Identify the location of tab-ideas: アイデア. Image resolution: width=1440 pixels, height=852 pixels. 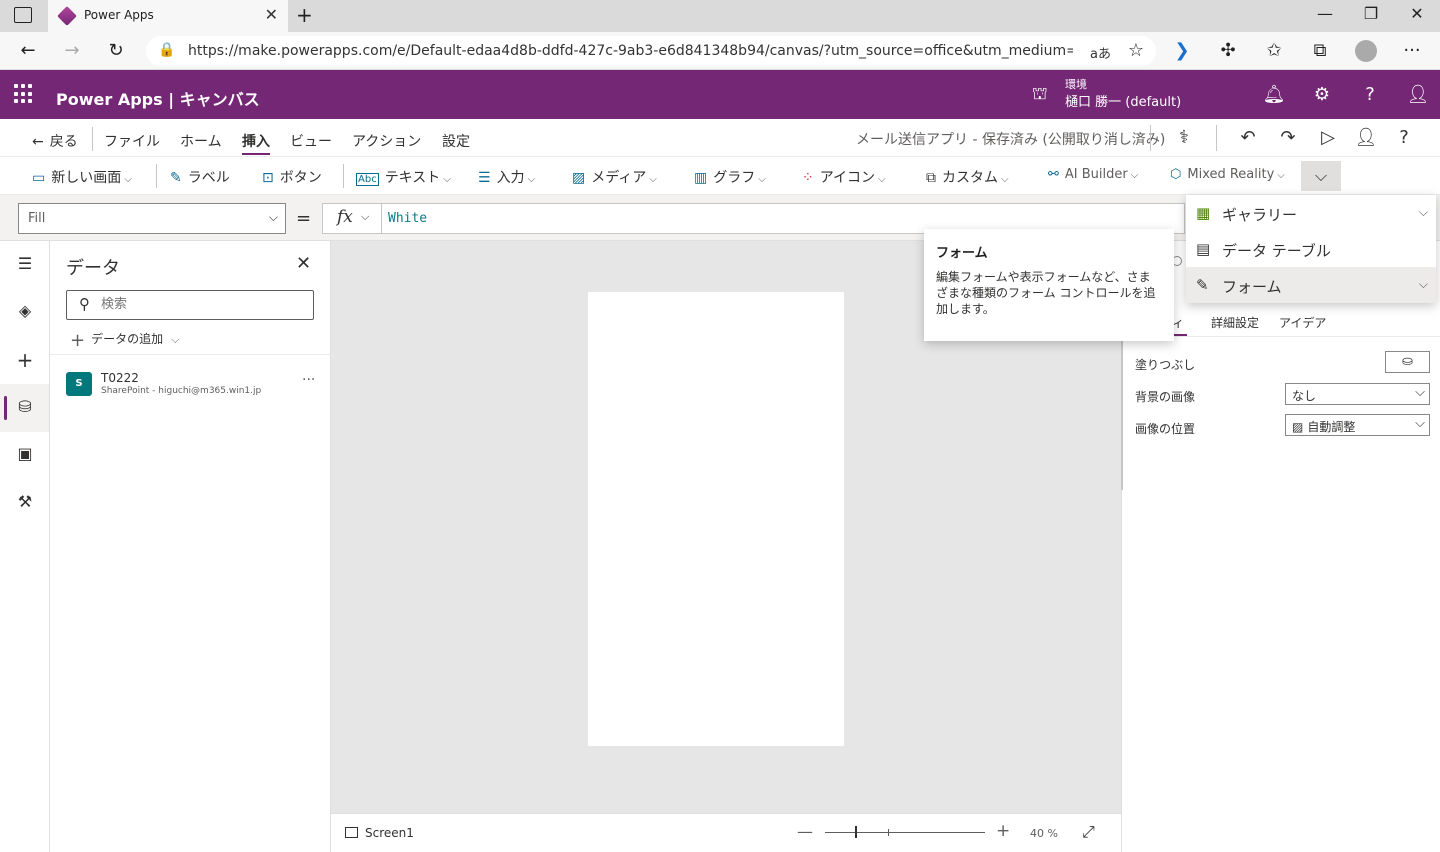
(1302, 322).